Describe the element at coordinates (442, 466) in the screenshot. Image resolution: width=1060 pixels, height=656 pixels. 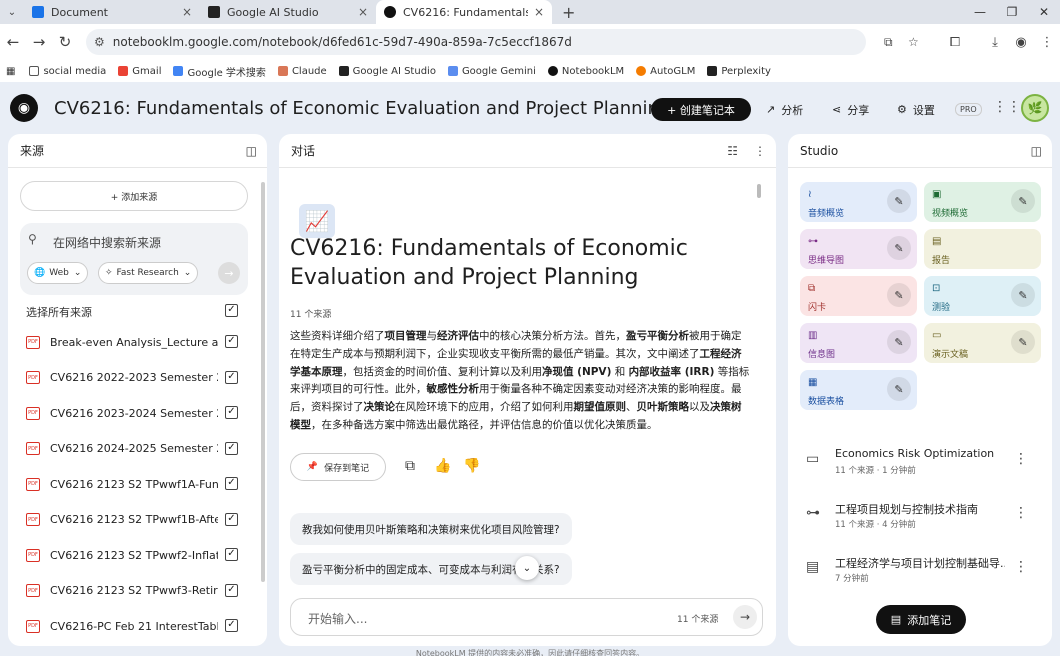
I see `thumbs-up-icon: 👍` at that location.